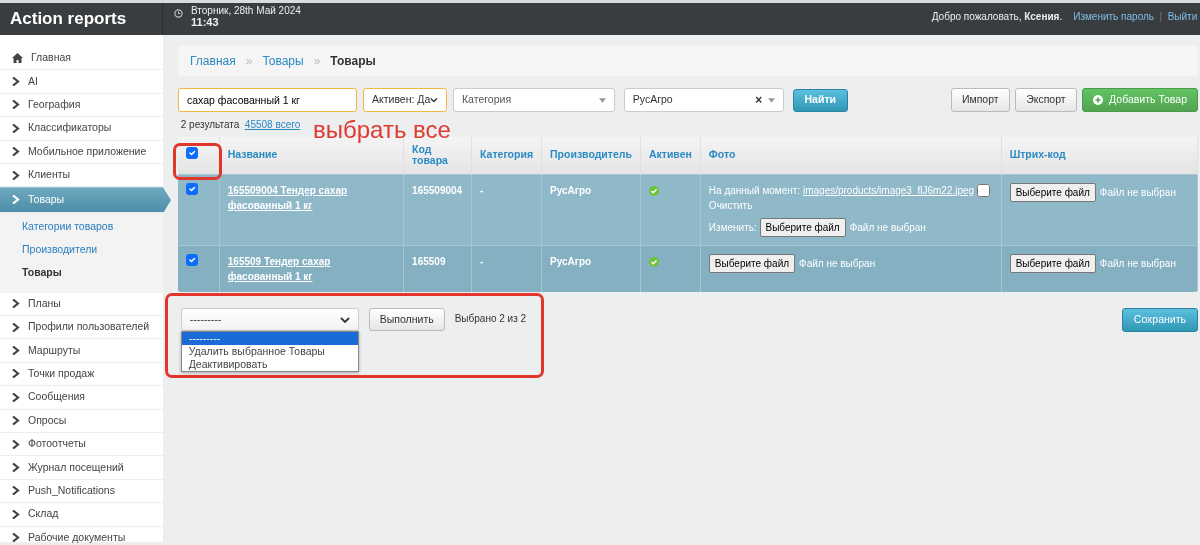 The width and height of the screenshot is (1200, 545). Describe the element at coordinates (92, 227) in the screenshot. I see `submenu-item: Категории товаров` at that location.